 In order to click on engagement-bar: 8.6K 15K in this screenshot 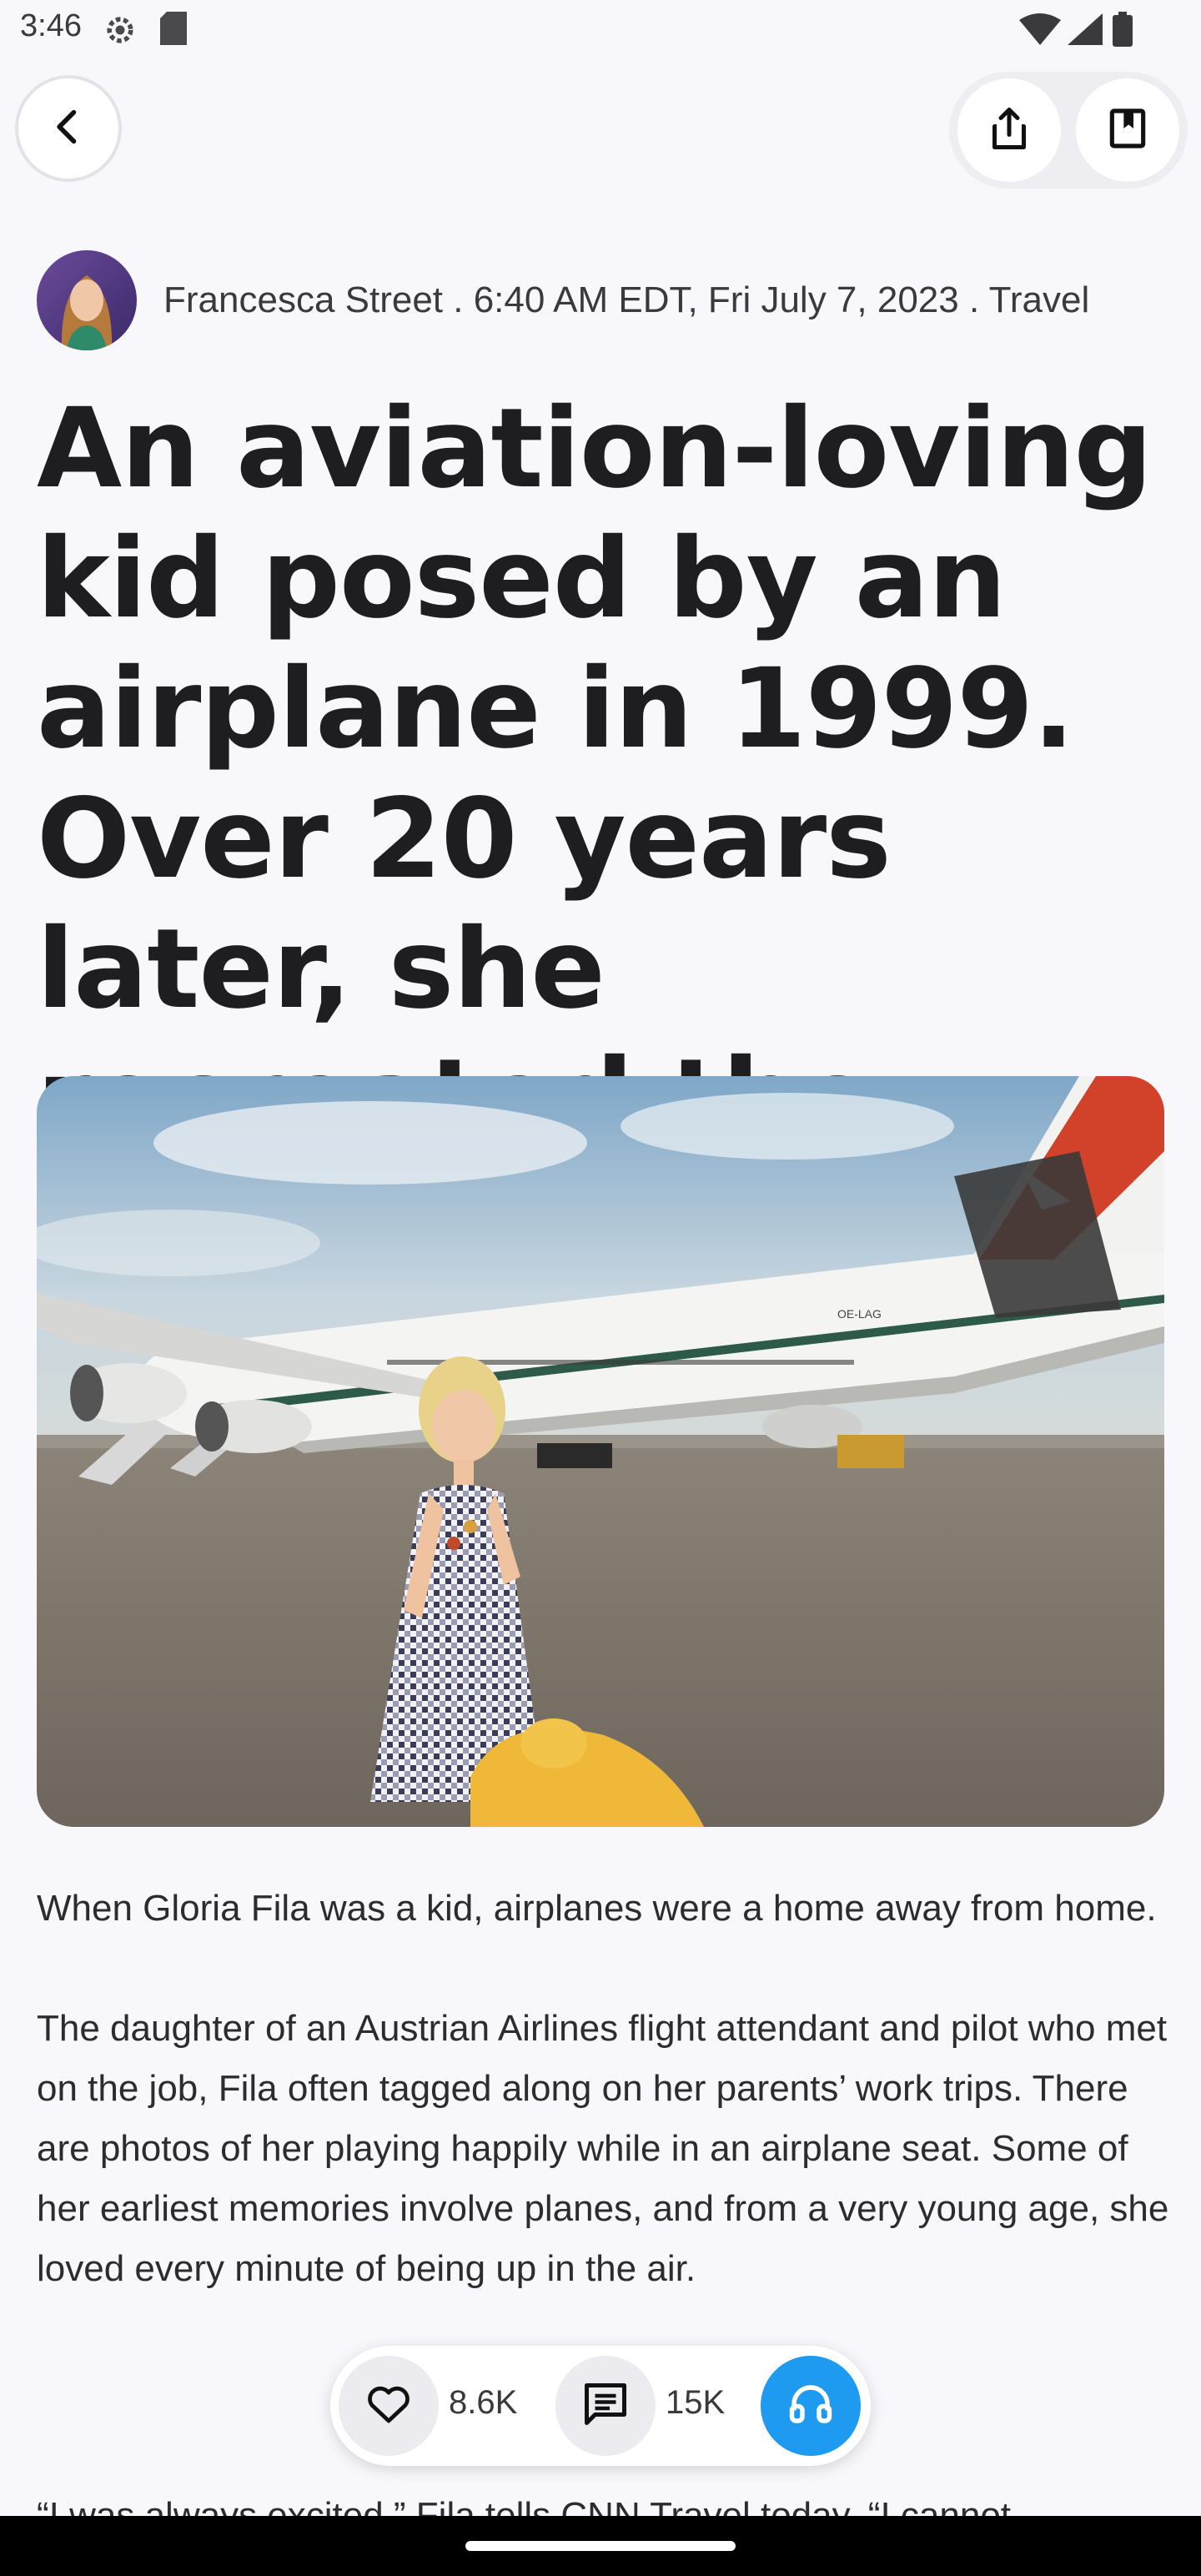, I will do `click(601, 2406)`.